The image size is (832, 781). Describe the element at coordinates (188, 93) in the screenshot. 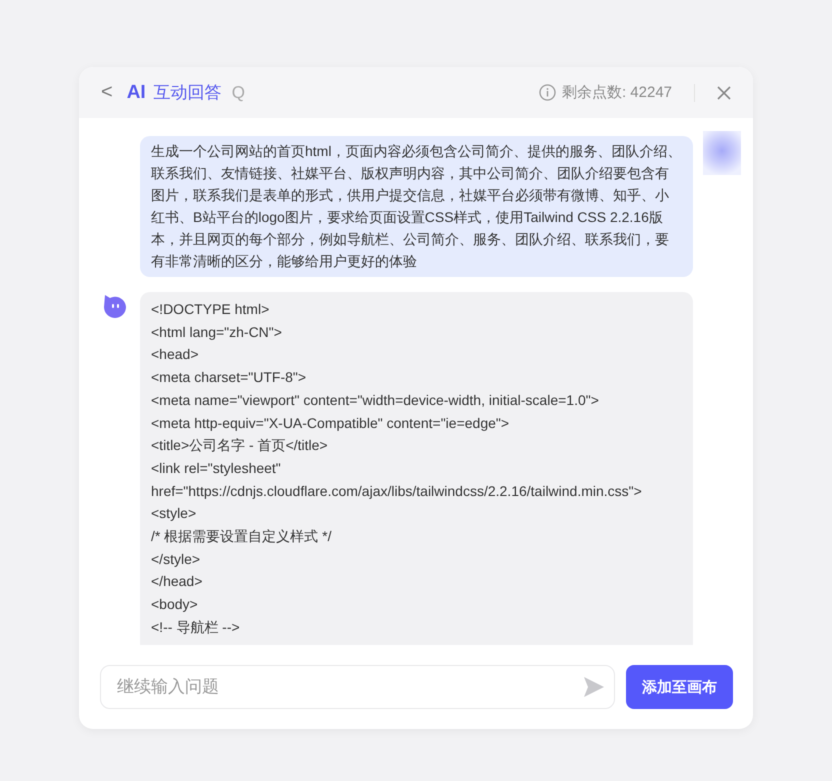

I see `dialog-title: 互动回答` at that location.